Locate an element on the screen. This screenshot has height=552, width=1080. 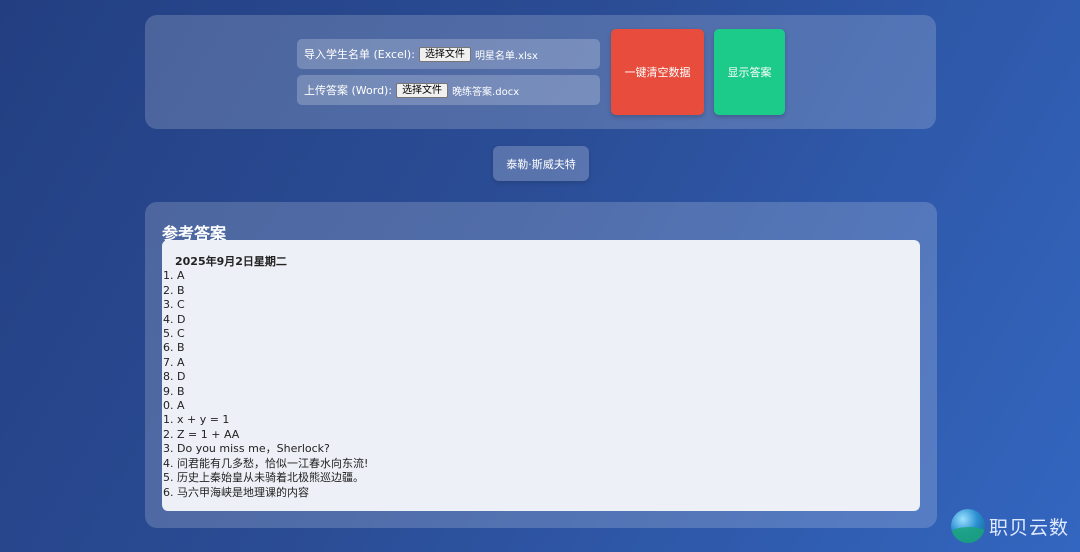
answer-line: 4. D is located at coordinates (174, 319).